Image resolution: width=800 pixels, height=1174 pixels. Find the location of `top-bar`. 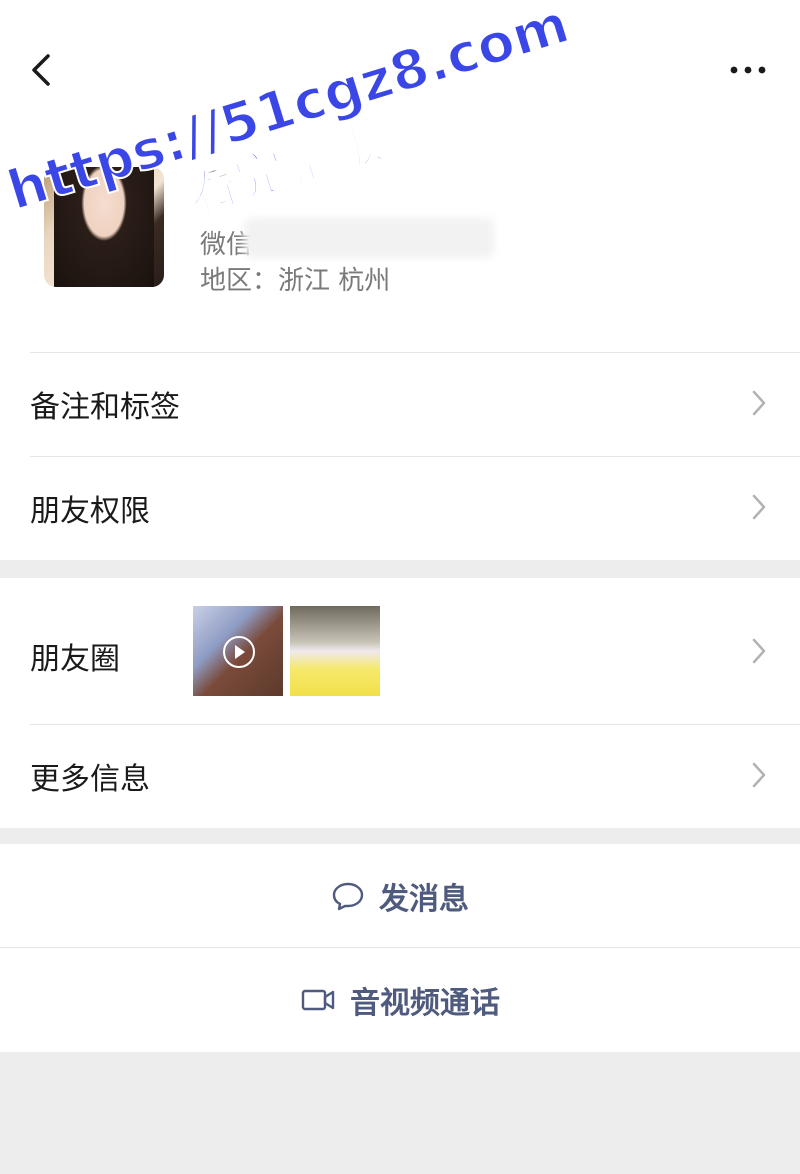

top-bar is located at coordinates (400, 70).